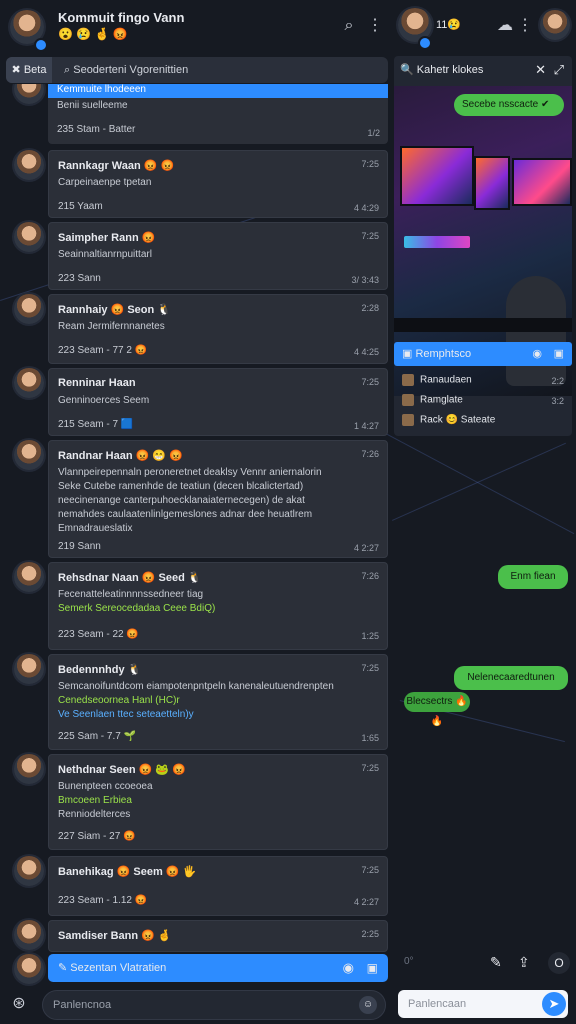 Image resolution: width=576 pixels, height=1024 pixels. What do you see at coordinates (441, 400) in the screenshot?
I see `member-name: Ramglate` at bounding box center [441, 400].